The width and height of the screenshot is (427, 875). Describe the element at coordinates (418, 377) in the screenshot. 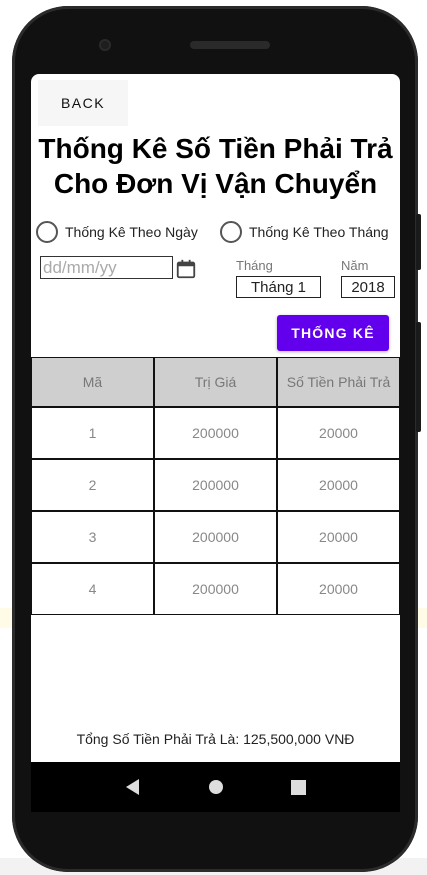

I see `volume-button` at that location.